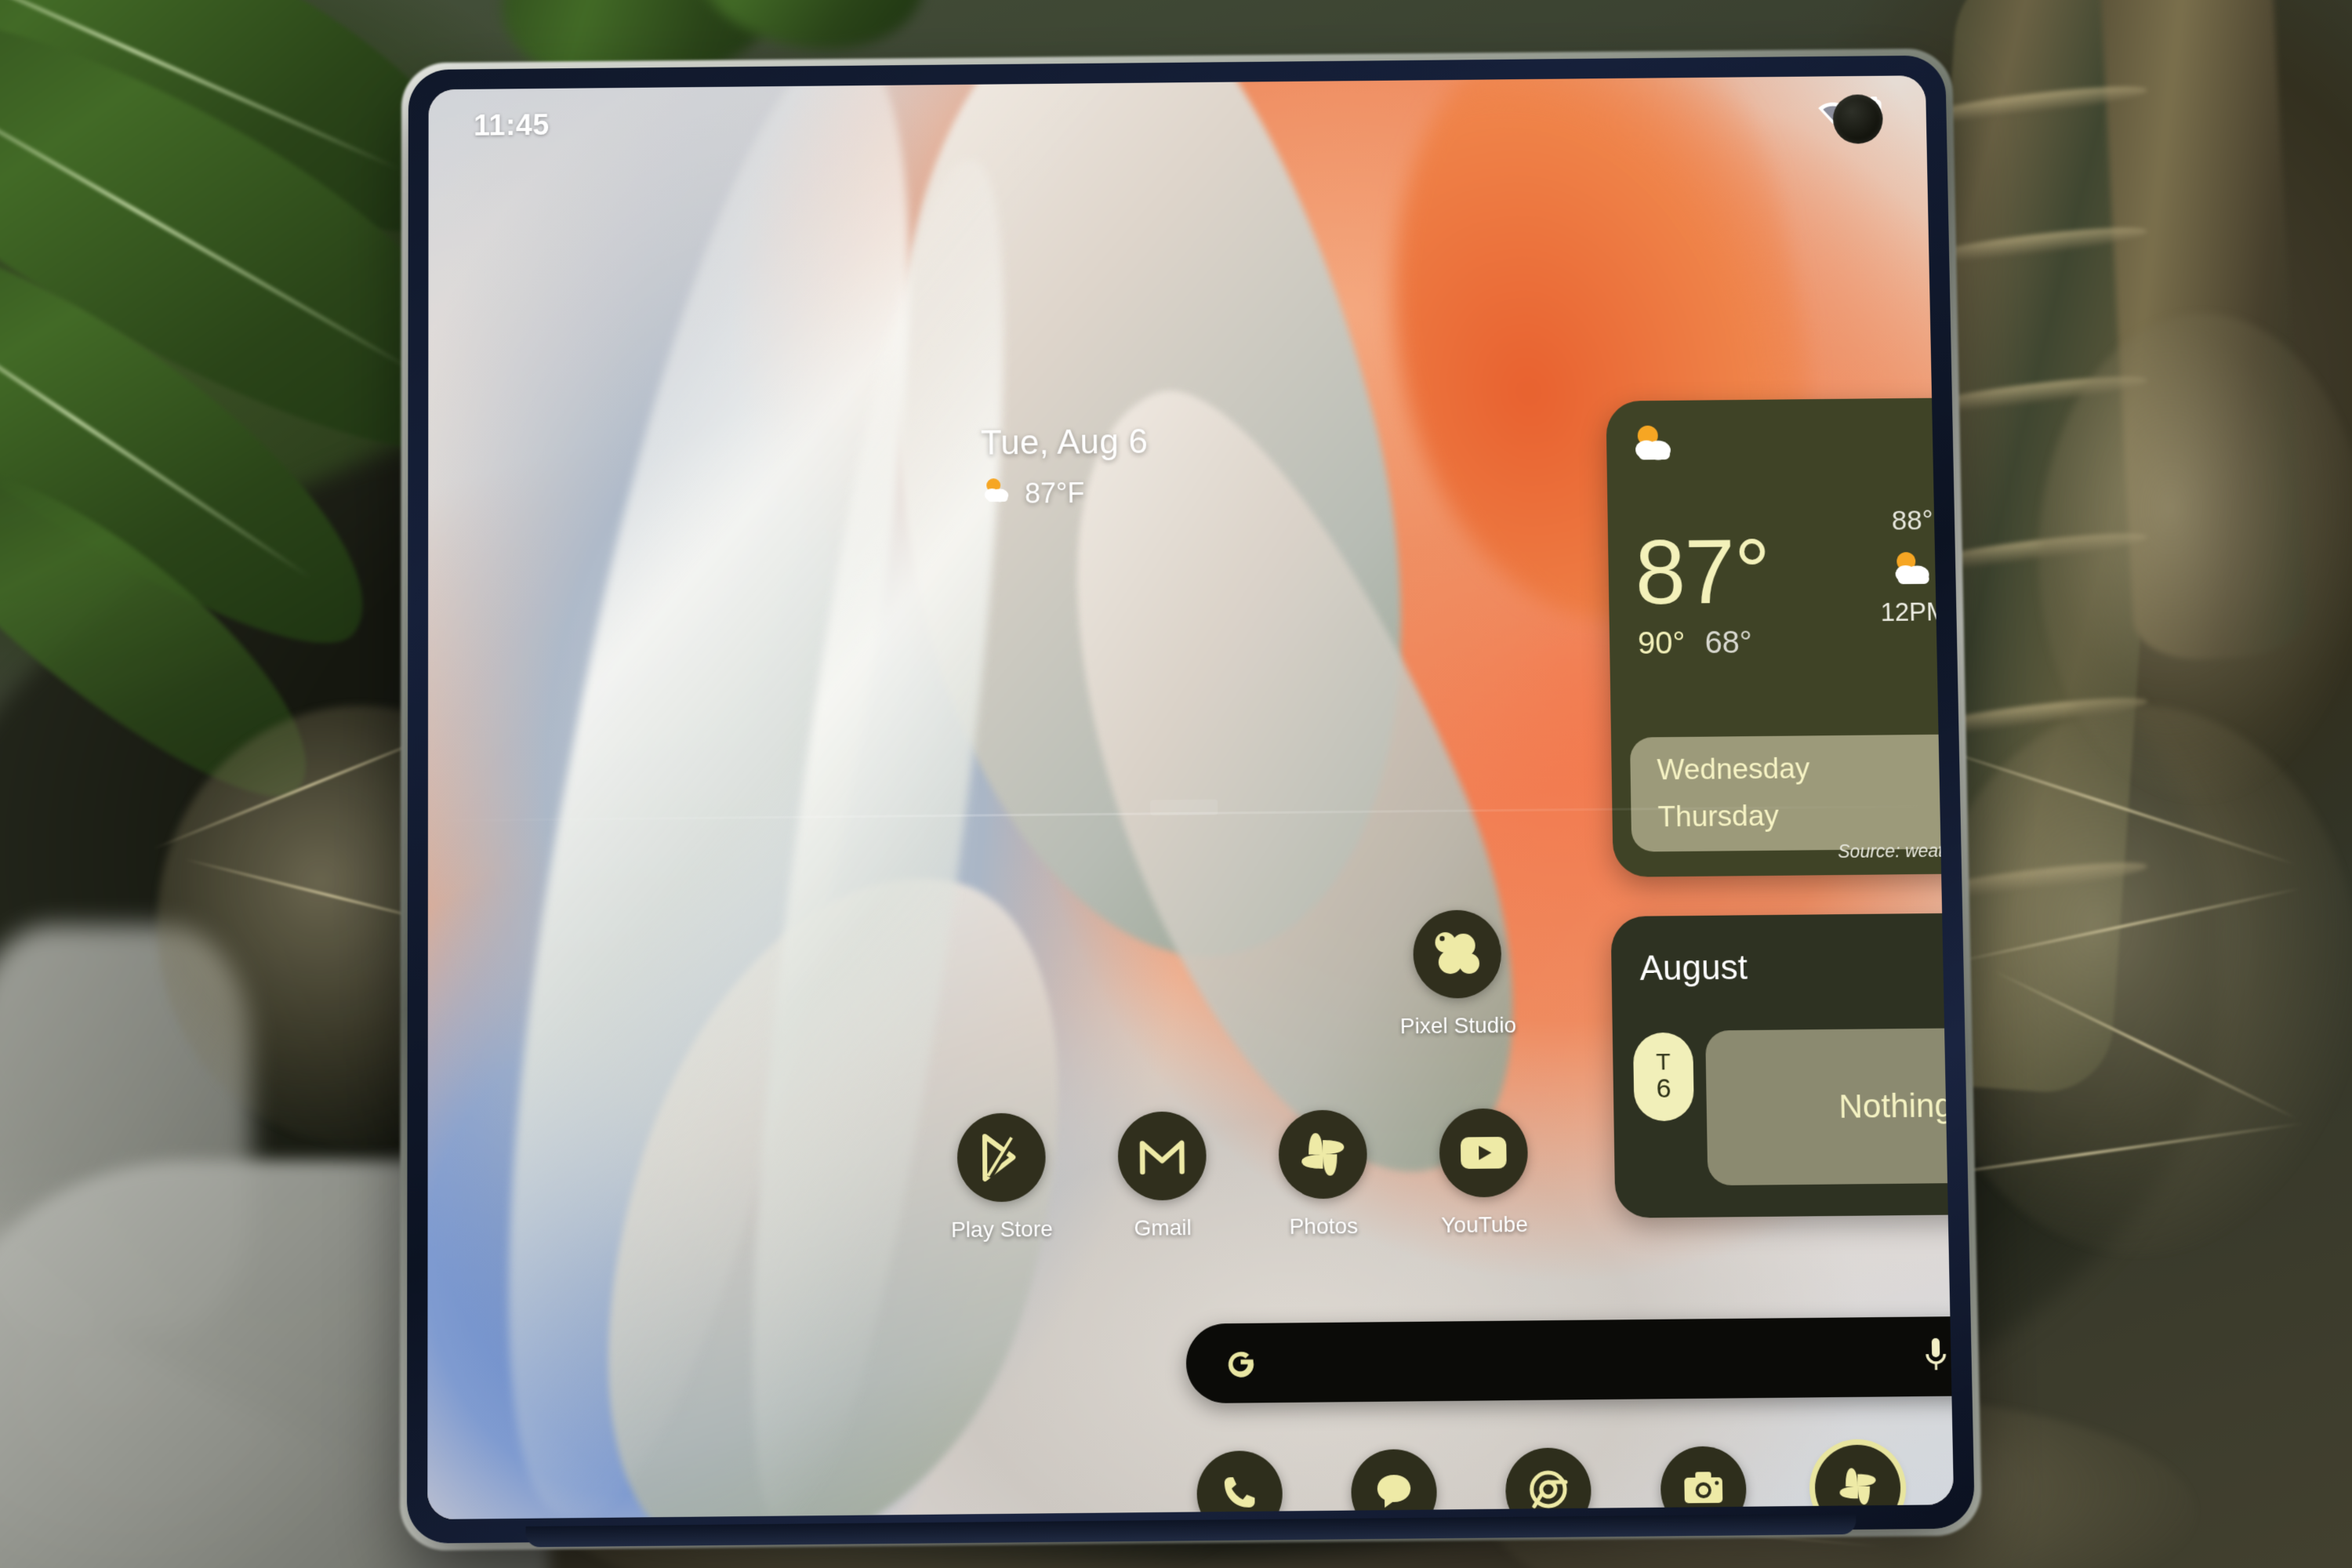 The width and height of the screenshot is (2352, 1568). Describe the element at coordinates (1590, 1359) in the screenshot. I see `search-input` at that location.